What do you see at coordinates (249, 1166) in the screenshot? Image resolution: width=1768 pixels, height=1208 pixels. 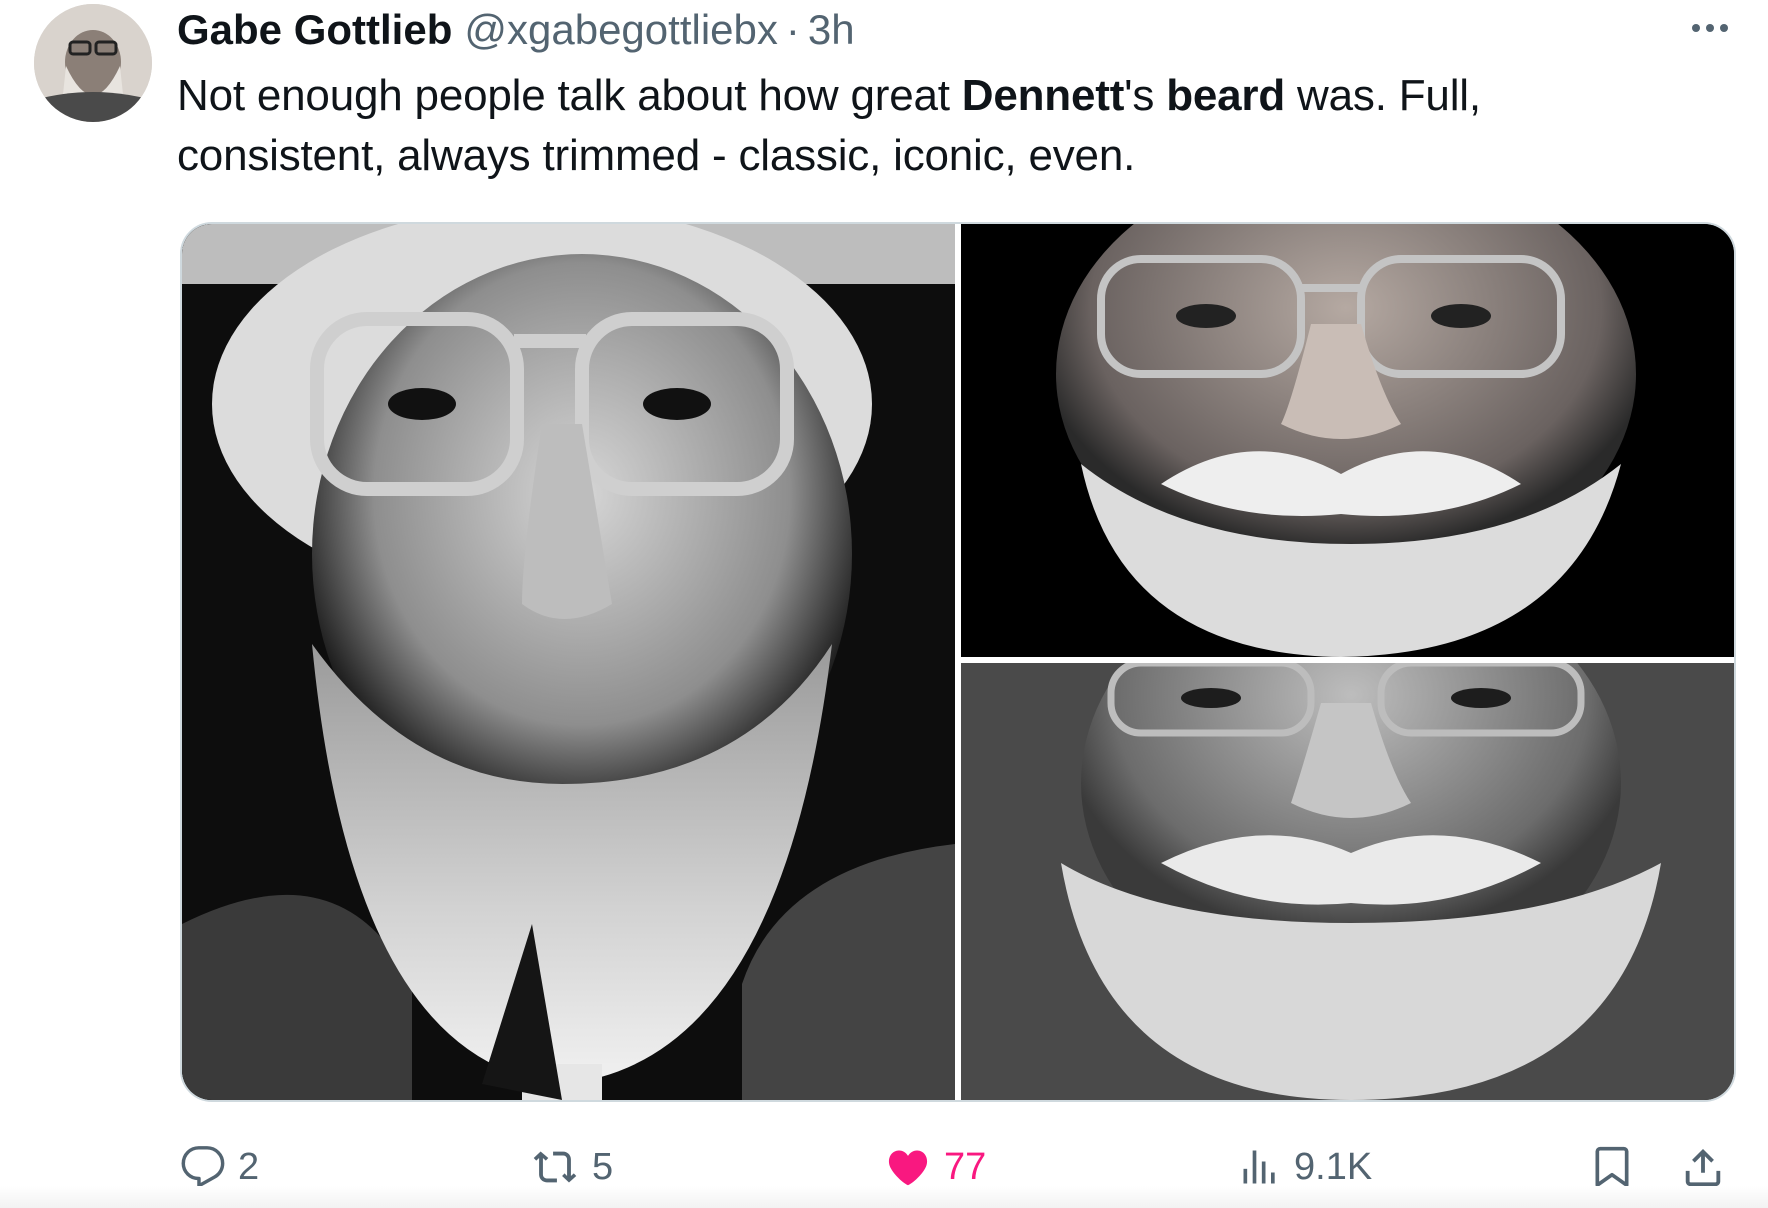 I see `reply-count: 2` at bounding box center [249, 1166].